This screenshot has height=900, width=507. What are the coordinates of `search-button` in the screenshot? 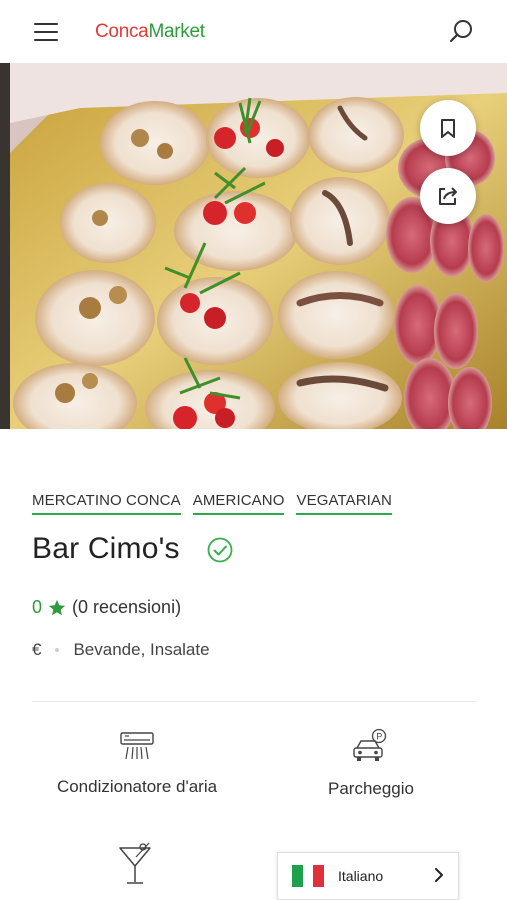 It's located at (462, 32).